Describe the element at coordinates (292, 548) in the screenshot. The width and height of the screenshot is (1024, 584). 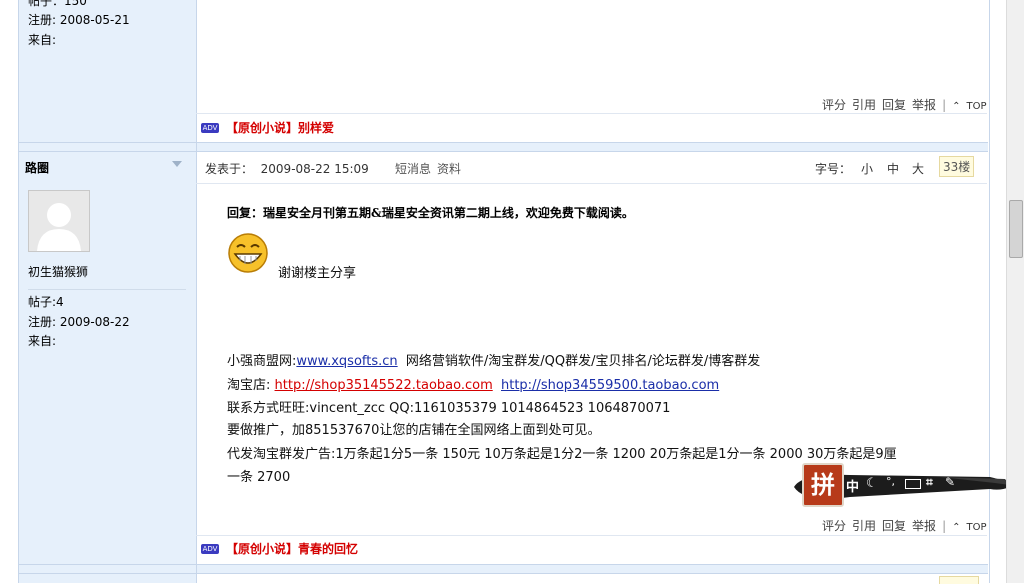
I see `adv-link: 【原创小说】青春的回忆` at that location.